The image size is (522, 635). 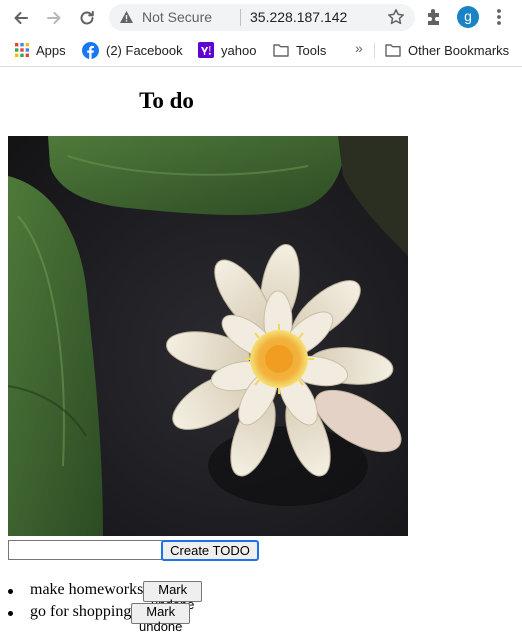 I want to click on browser-toolbar: Not Secure 35.228.187.142 g, so click(x=261, y=17).